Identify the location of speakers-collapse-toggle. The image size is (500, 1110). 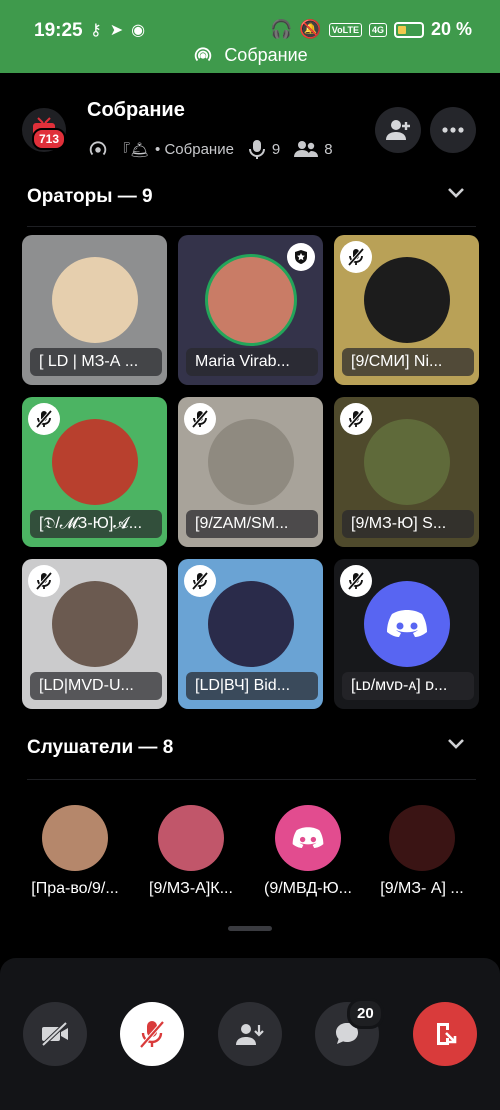
(456, 195).